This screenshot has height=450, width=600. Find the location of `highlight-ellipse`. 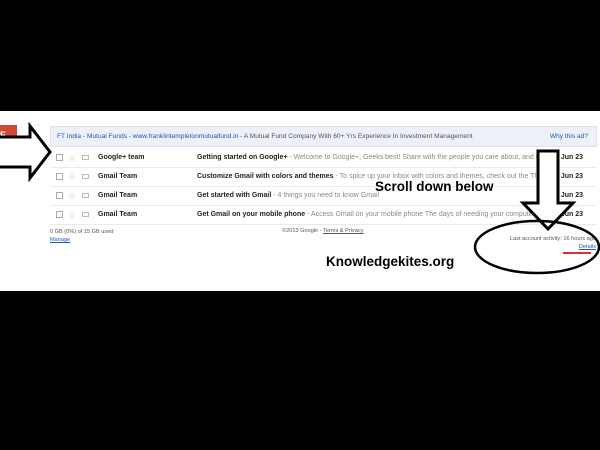

highlight-ellipse is located at coordinates (536, 247).